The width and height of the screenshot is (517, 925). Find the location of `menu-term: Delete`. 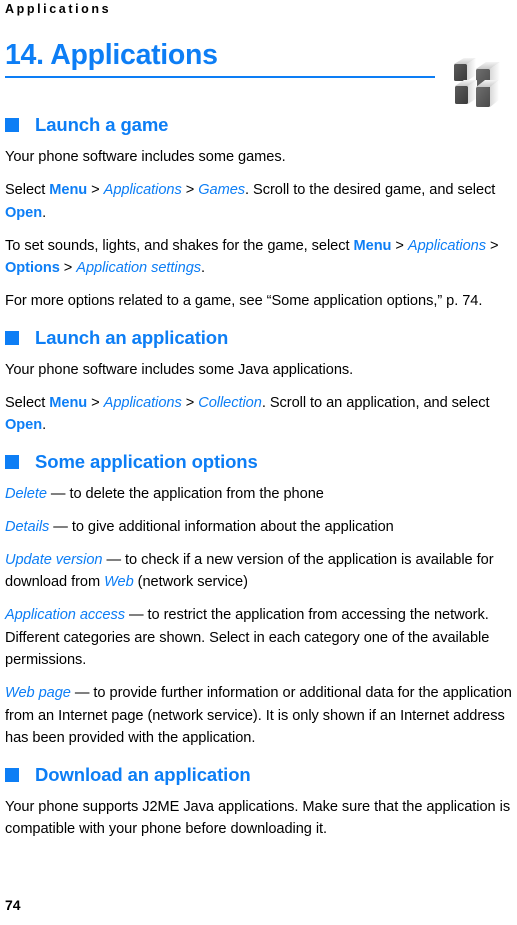

menu-term: Delete is located at coordinates (26, 493).